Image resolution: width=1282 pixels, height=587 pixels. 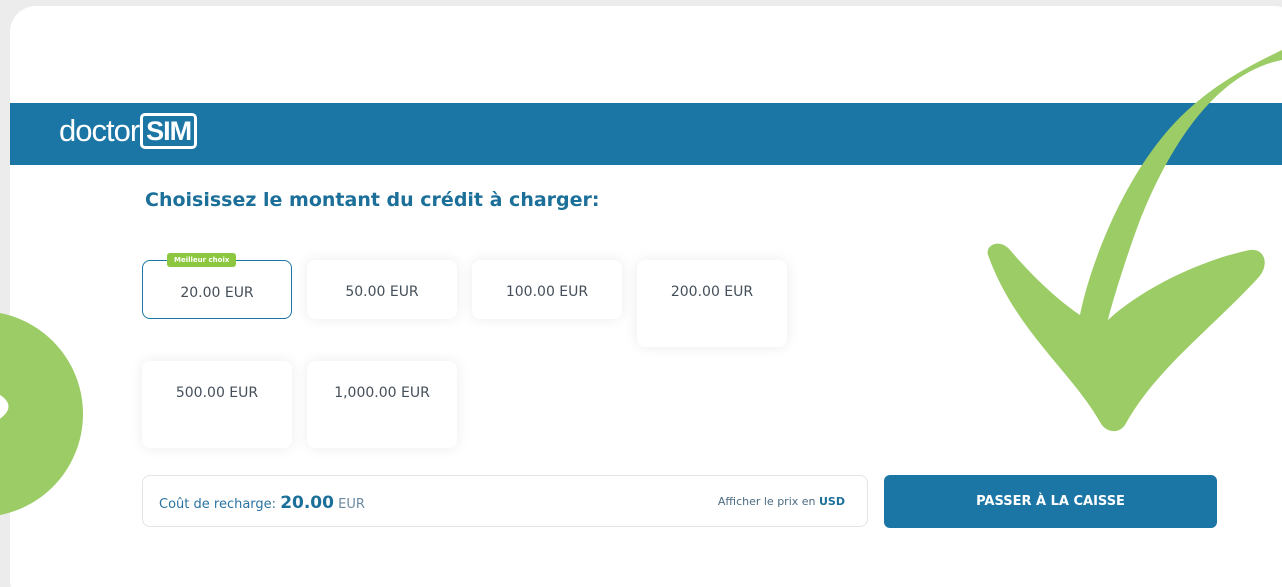 What do you see at coordinates (217, 404) in the screenshot?
I see `amount-option-500: 500.00 EUR` at bounding box center [217, 404].